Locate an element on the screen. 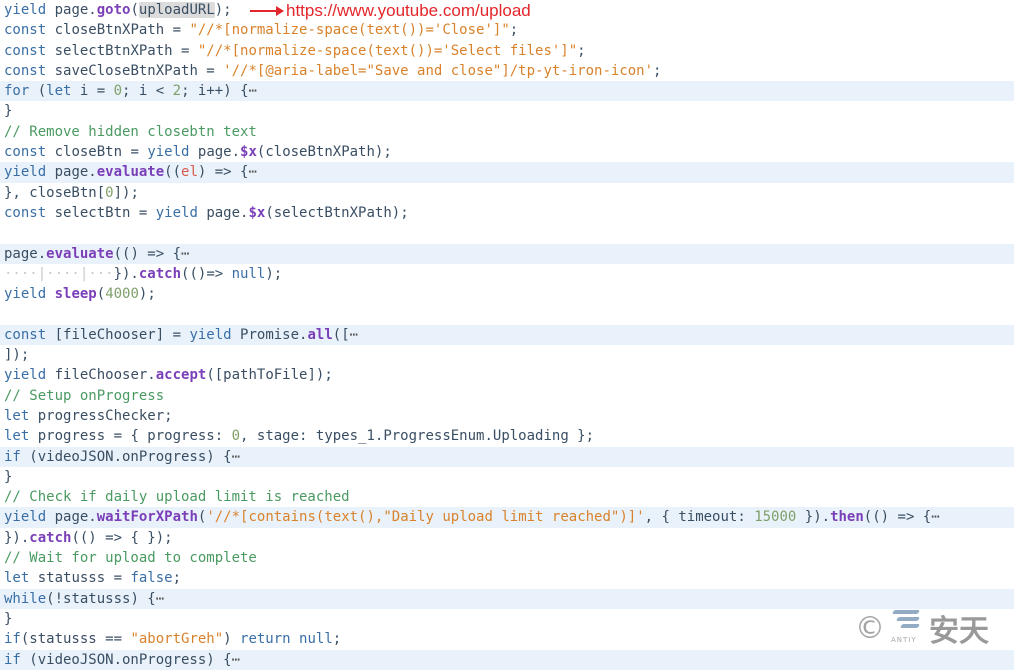  code-token: ; i < is located at coordinates (147, 91).